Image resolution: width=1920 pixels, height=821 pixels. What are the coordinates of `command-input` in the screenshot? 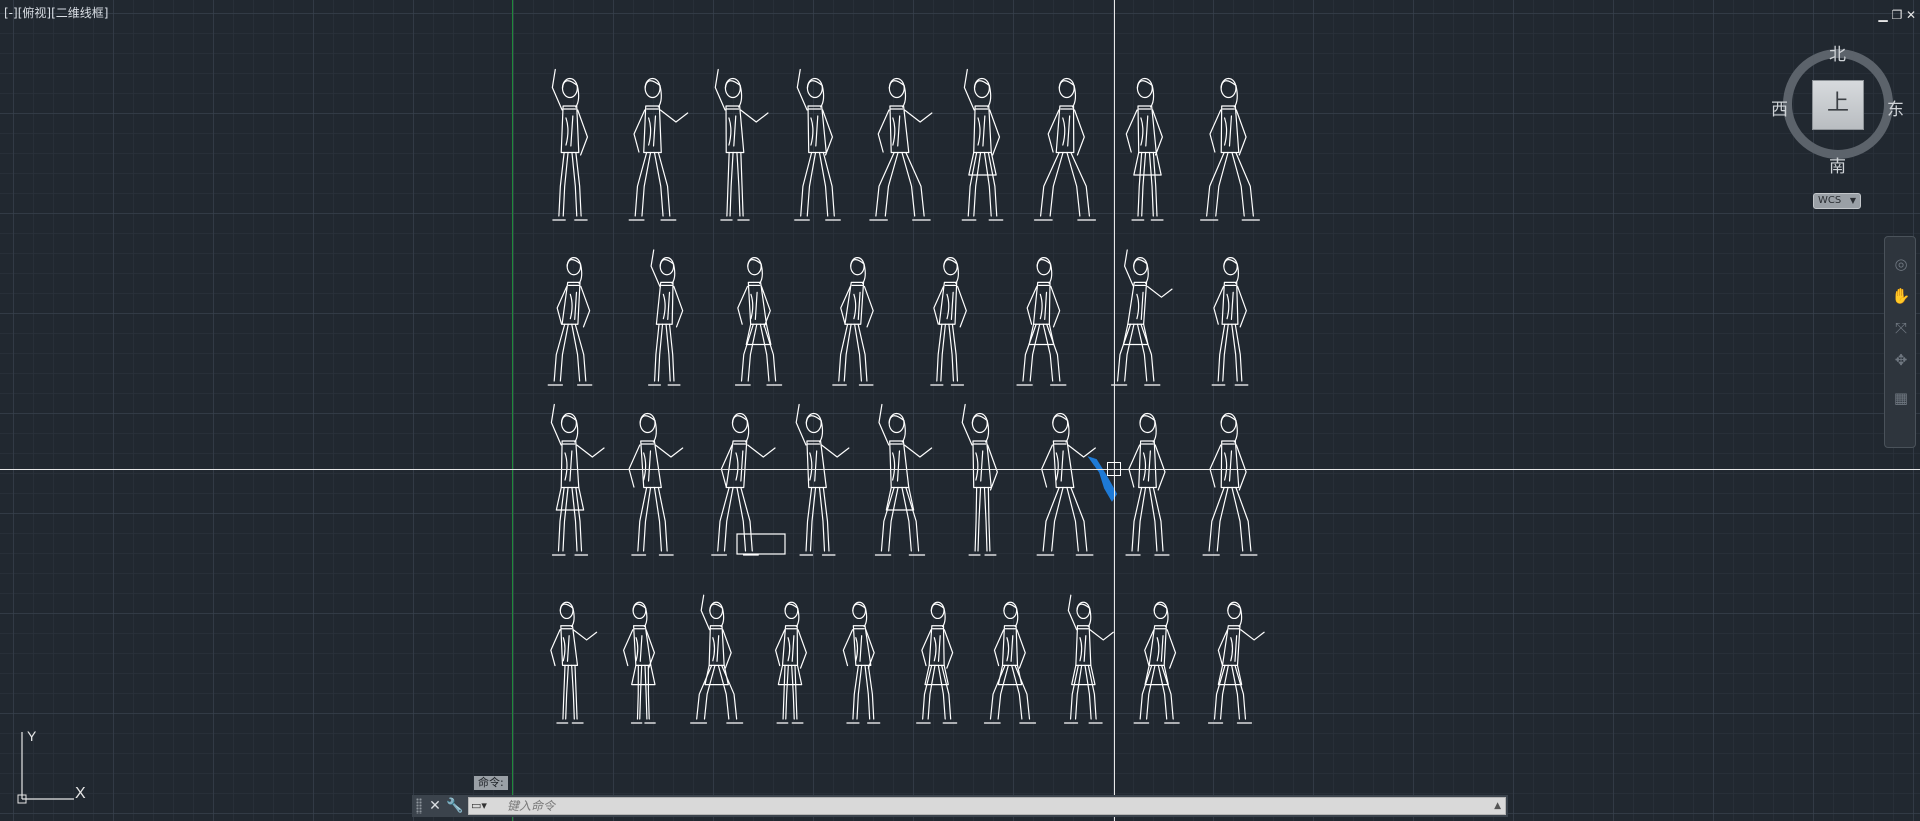 It's located at (997, 806).